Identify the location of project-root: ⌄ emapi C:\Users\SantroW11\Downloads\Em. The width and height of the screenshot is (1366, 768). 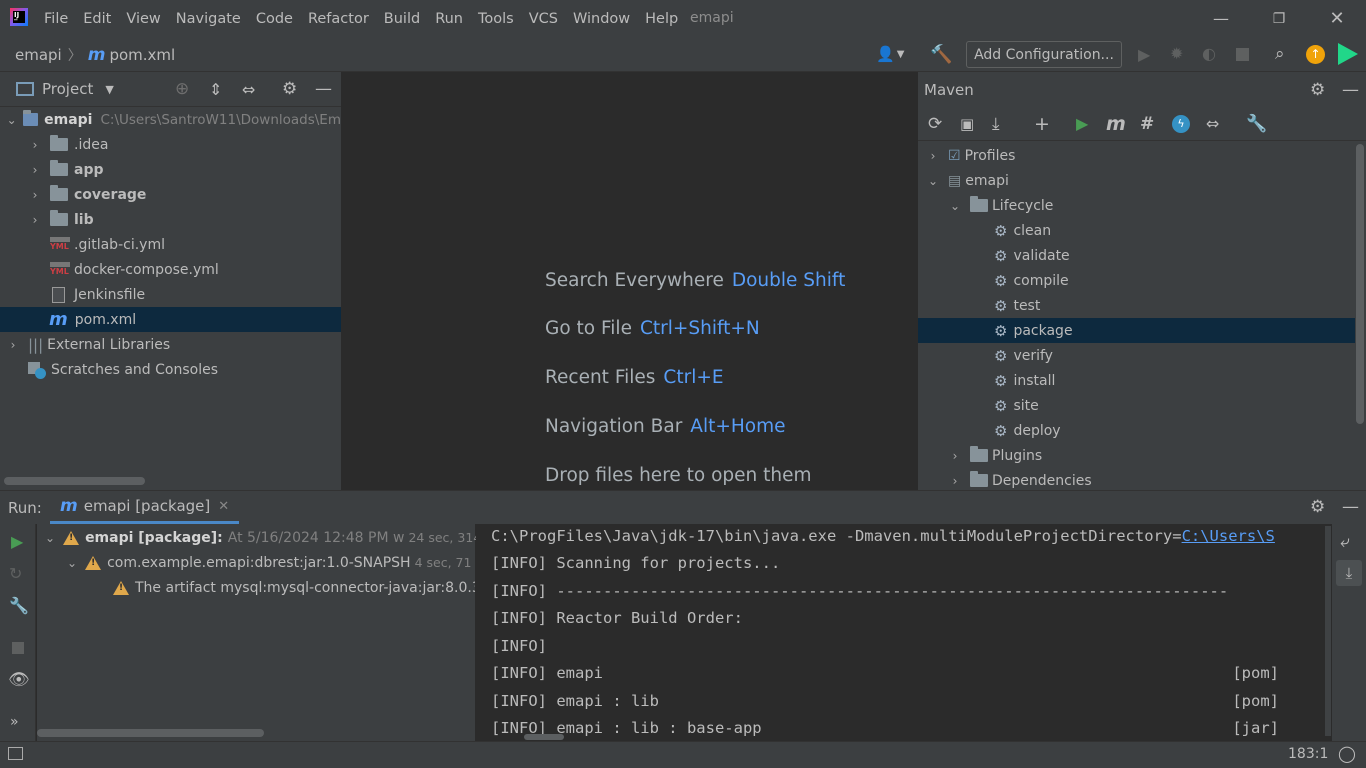
(170, 119).